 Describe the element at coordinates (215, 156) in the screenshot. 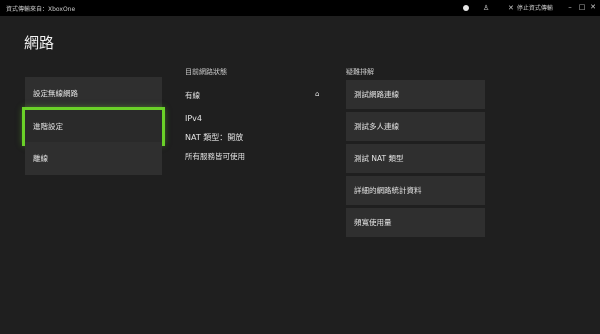

I see `services-status: 所有服務皆可使用` at that location.